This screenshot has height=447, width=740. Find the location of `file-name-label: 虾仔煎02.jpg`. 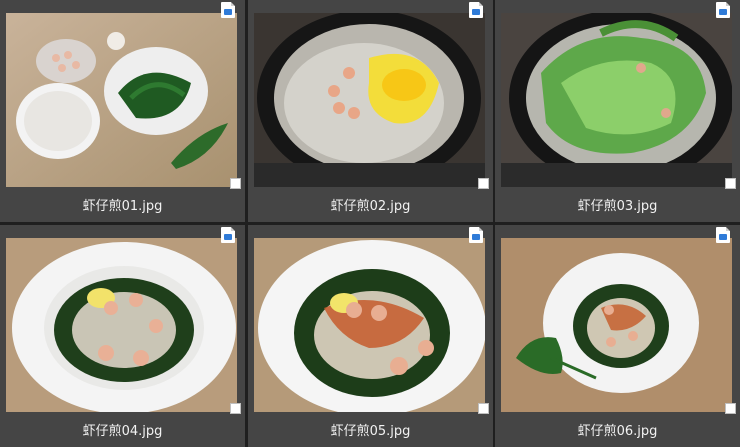

file-name-label: 虾仔煎02.jpg is located at coordinates (370, 206).